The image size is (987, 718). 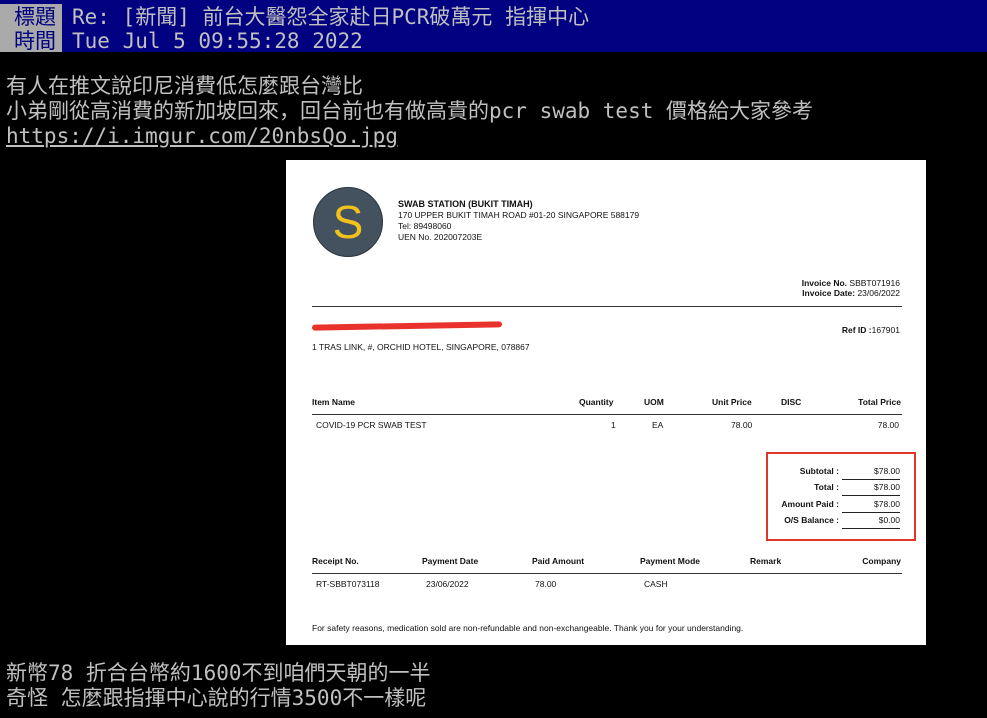 What do you see at coordinates (613, 425) in the screenshot?
I see `item-qty: 1` at bounding box center [613, 425].